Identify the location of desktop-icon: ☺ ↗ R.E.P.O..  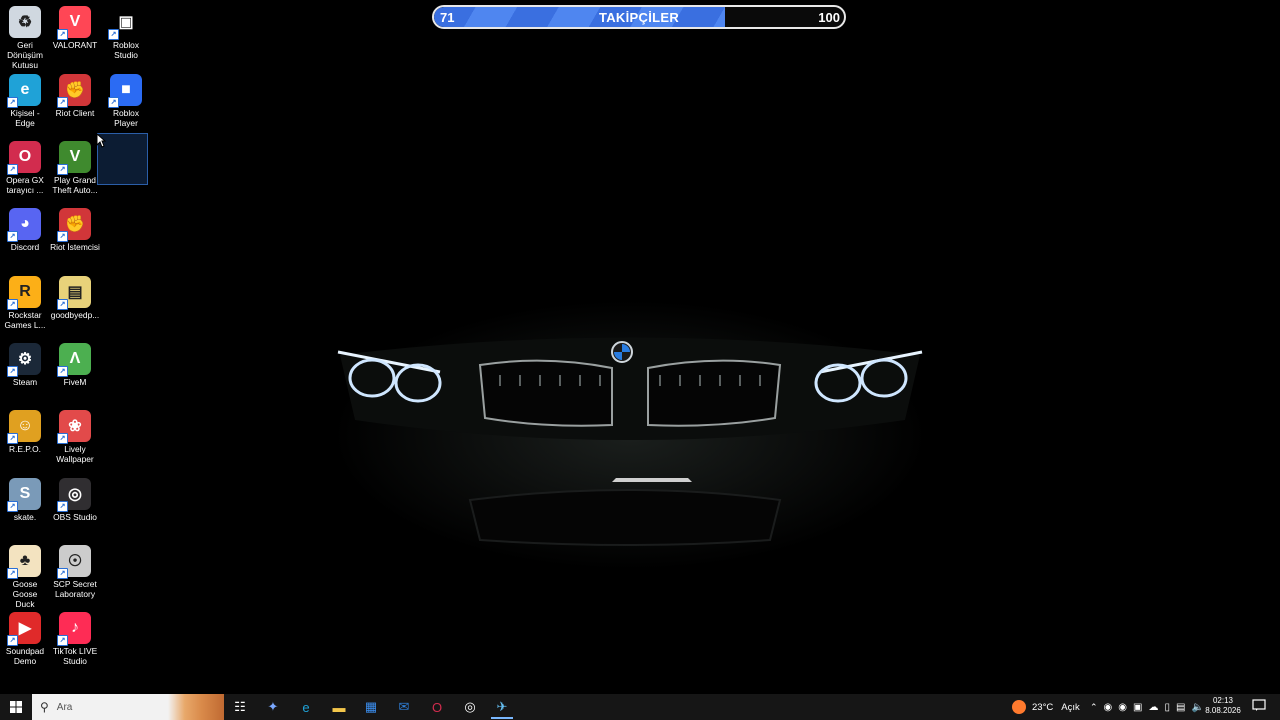
(25, 432).